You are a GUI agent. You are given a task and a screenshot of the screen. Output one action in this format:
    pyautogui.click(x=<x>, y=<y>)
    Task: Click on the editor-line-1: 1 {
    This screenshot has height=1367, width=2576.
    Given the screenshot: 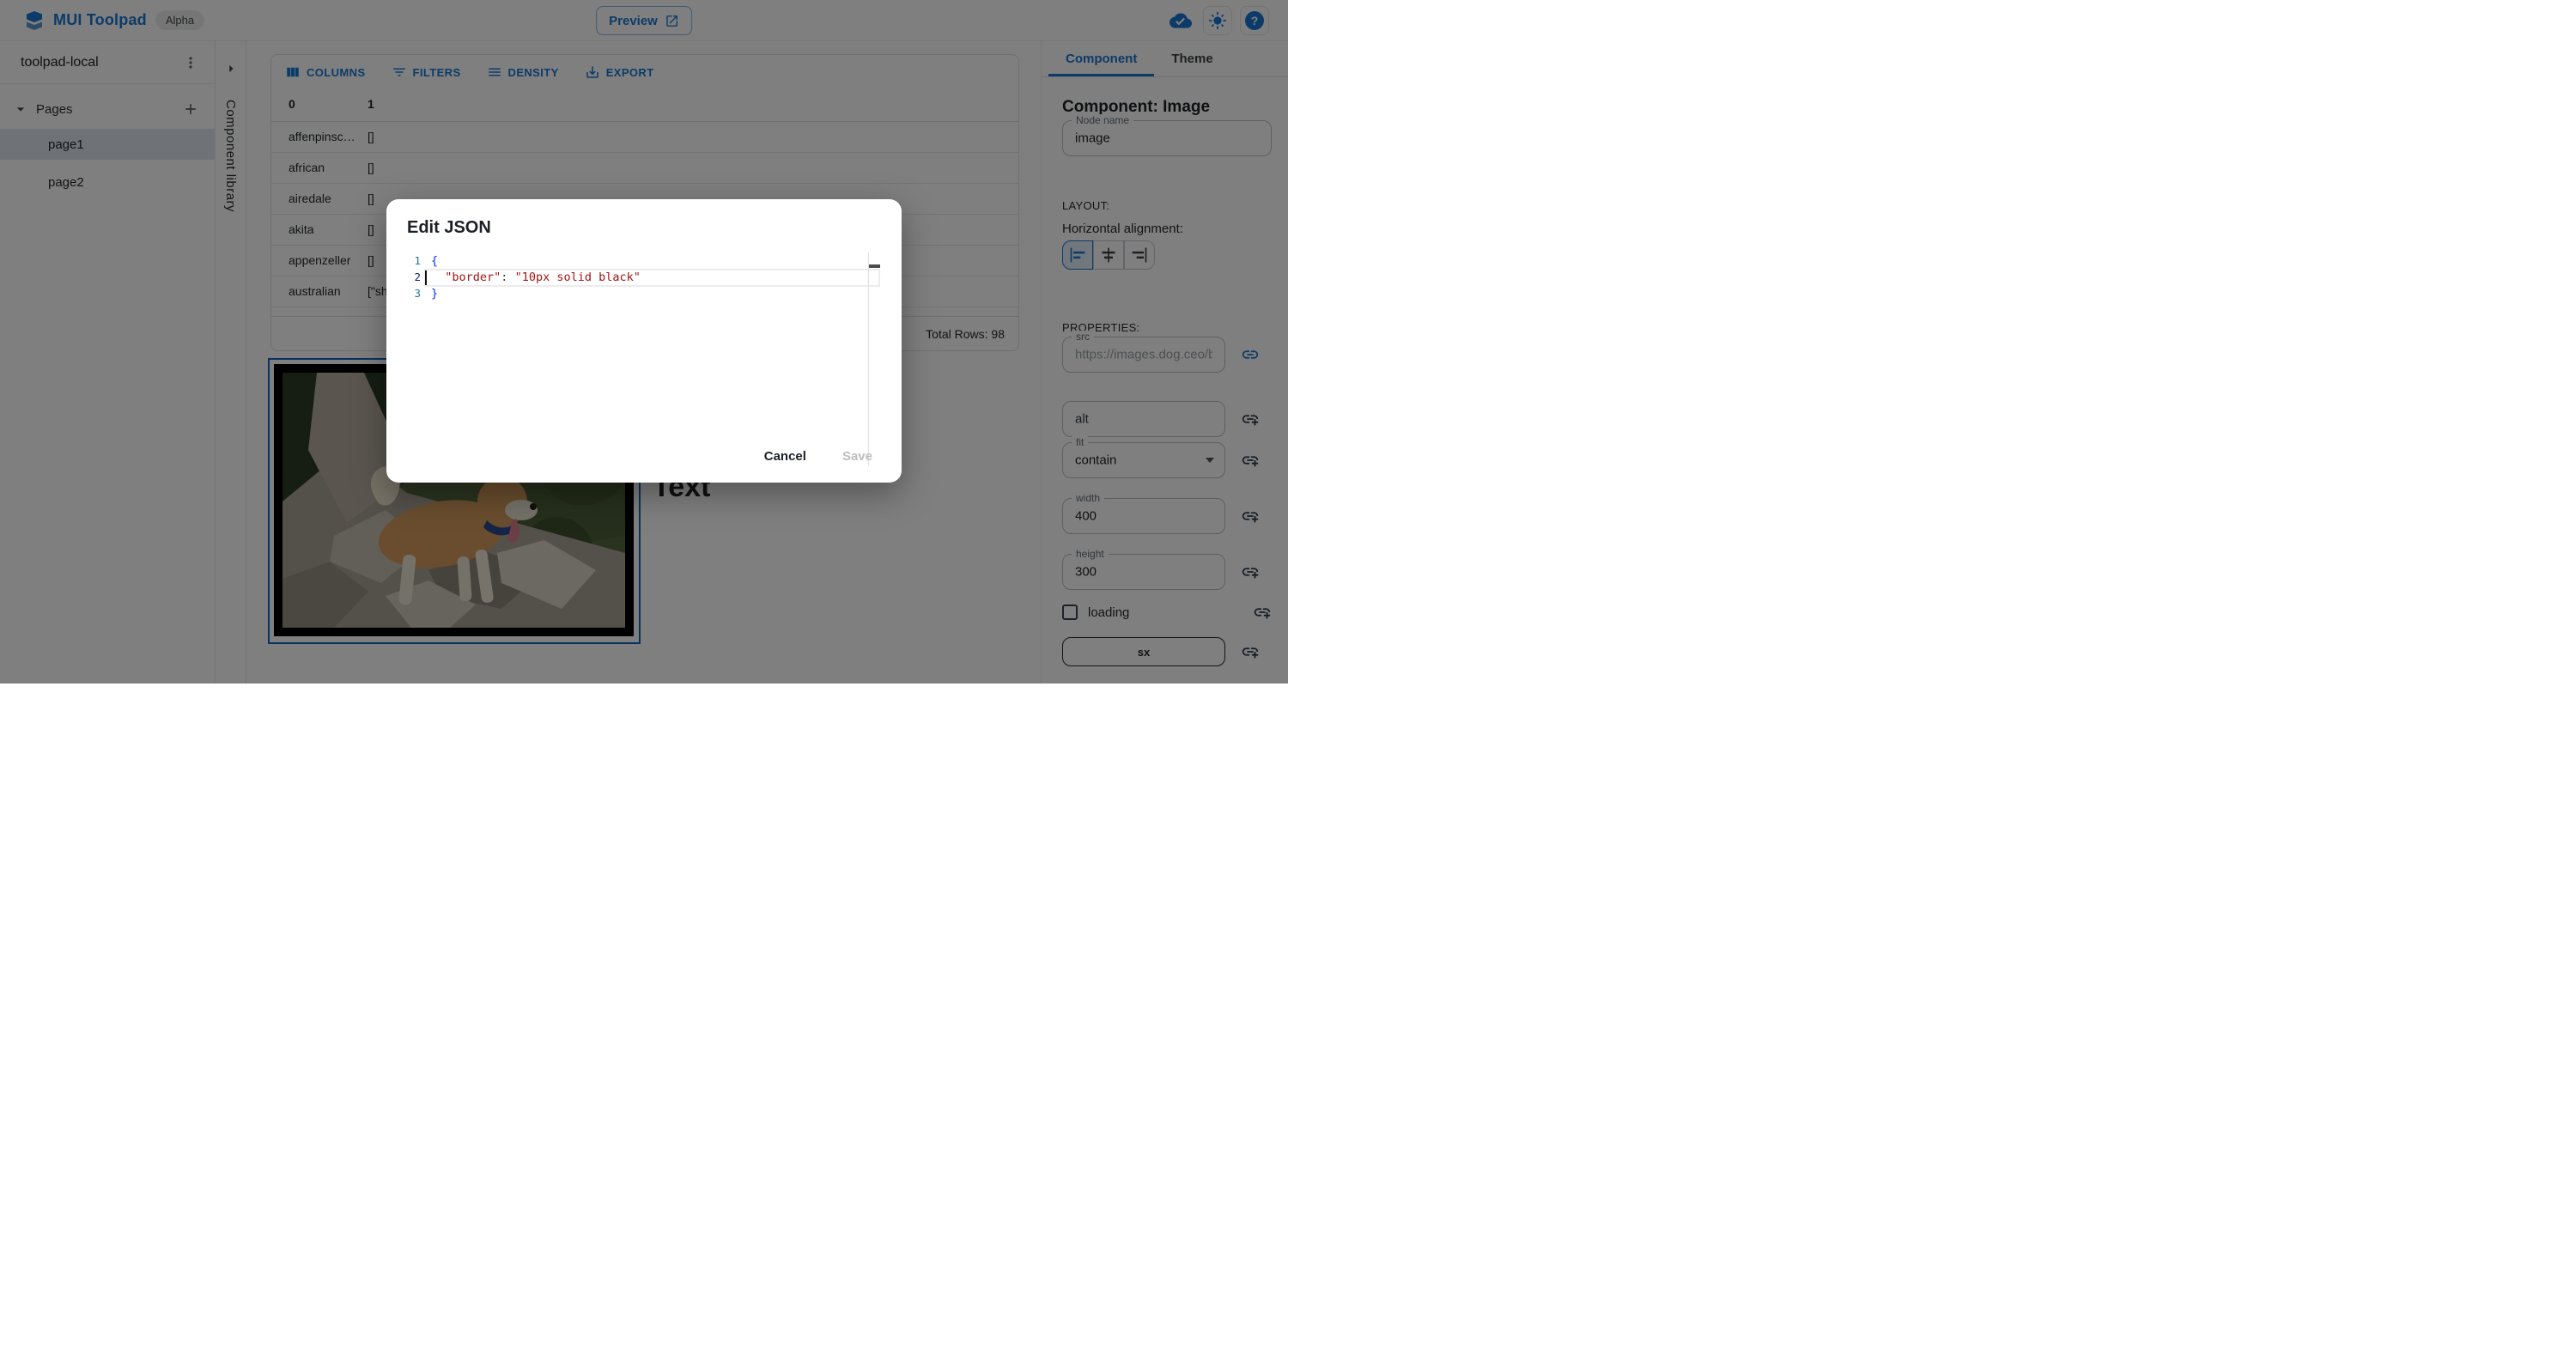 What is the action you would take?
    pyautogui.click(x=644, y=260)
    